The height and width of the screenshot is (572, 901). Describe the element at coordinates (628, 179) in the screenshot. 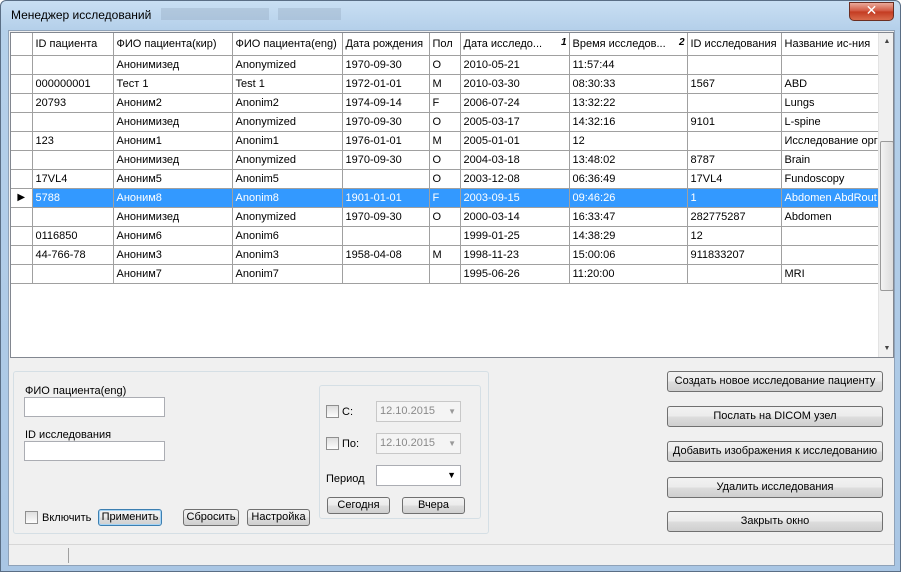

I see `table-cell: 06:36:49` at that location.